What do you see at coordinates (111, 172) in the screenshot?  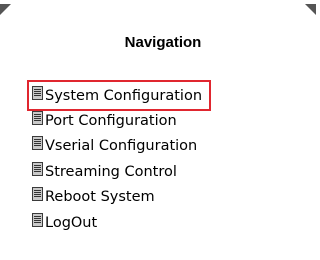 I see `nav-item-label: Streaming Control` at bounding box center [111, 172].